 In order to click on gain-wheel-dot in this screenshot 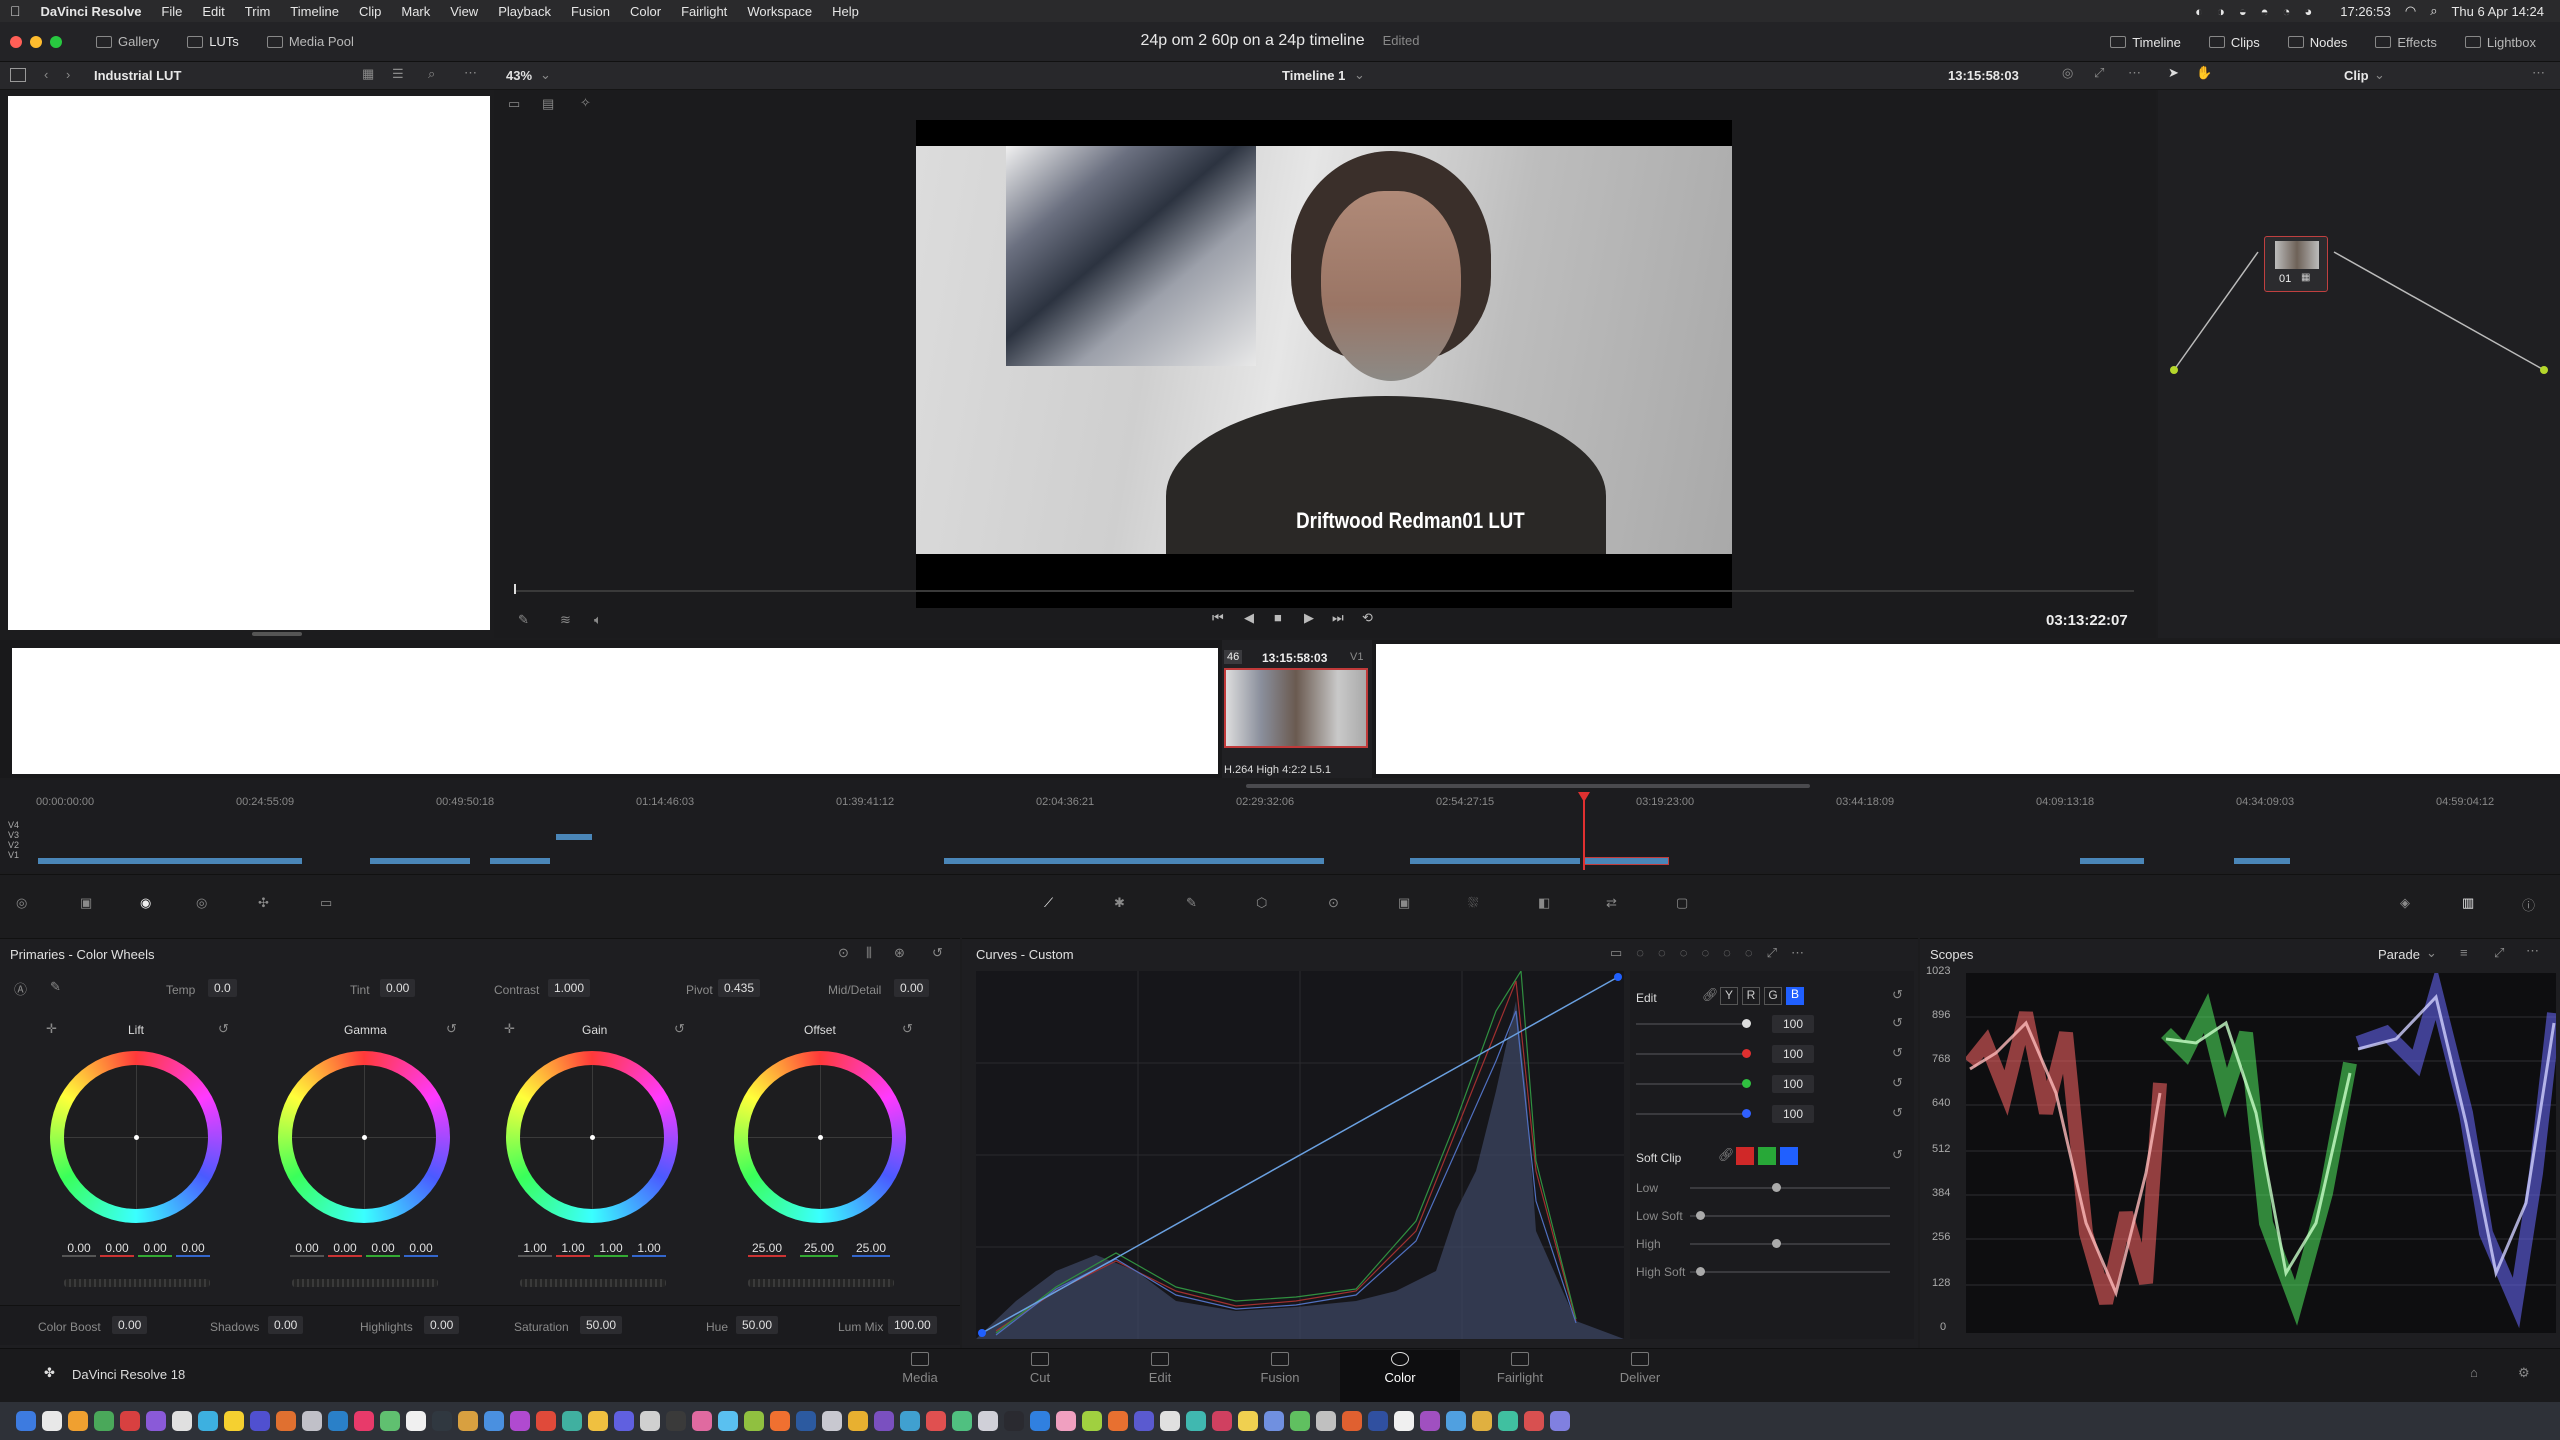, I will do `click(592, 1137)`.